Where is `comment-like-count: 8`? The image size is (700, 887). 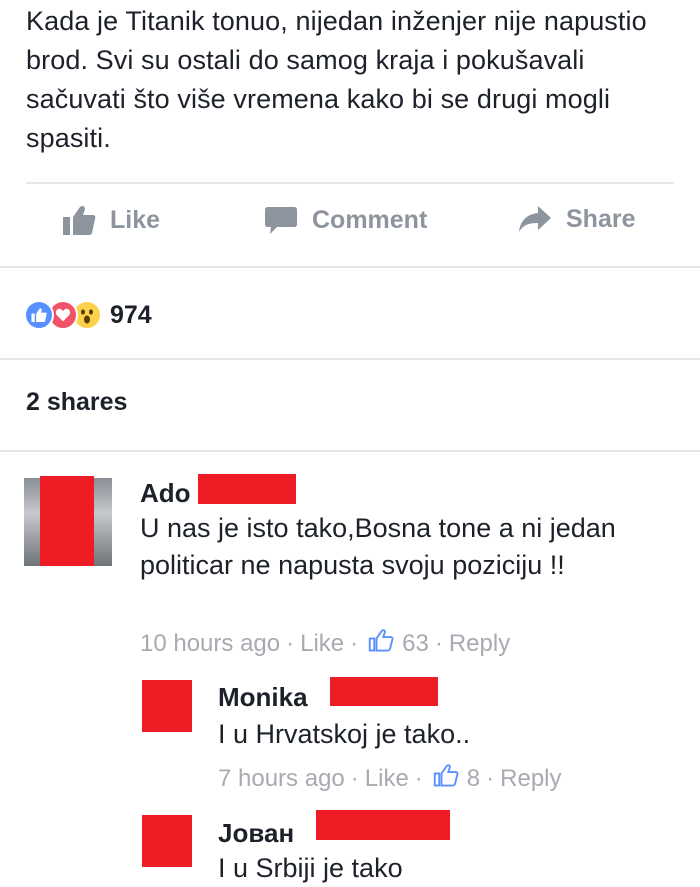
comment-like-count: 8 is located at coordinates (473, 778).